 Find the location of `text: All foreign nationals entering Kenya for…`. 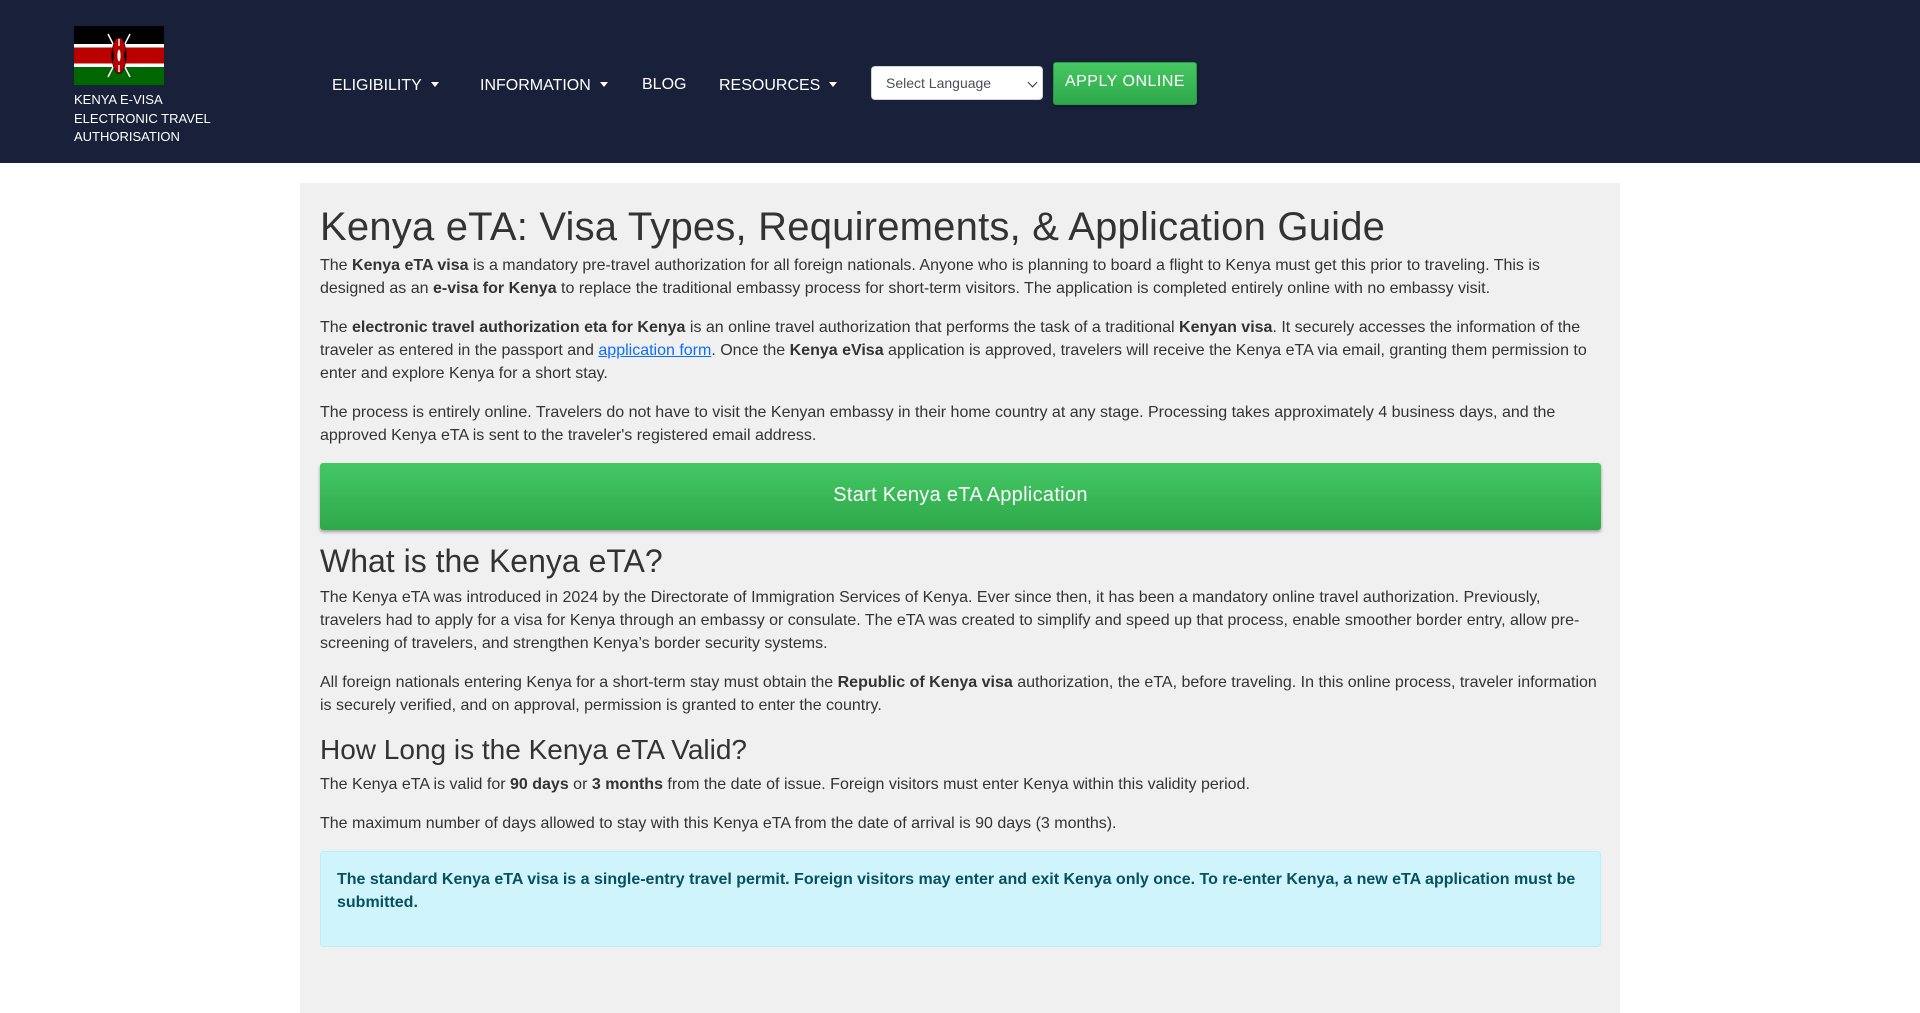

text: All foreign nationals entering Kenya for… is located at coordinates (579, 682).